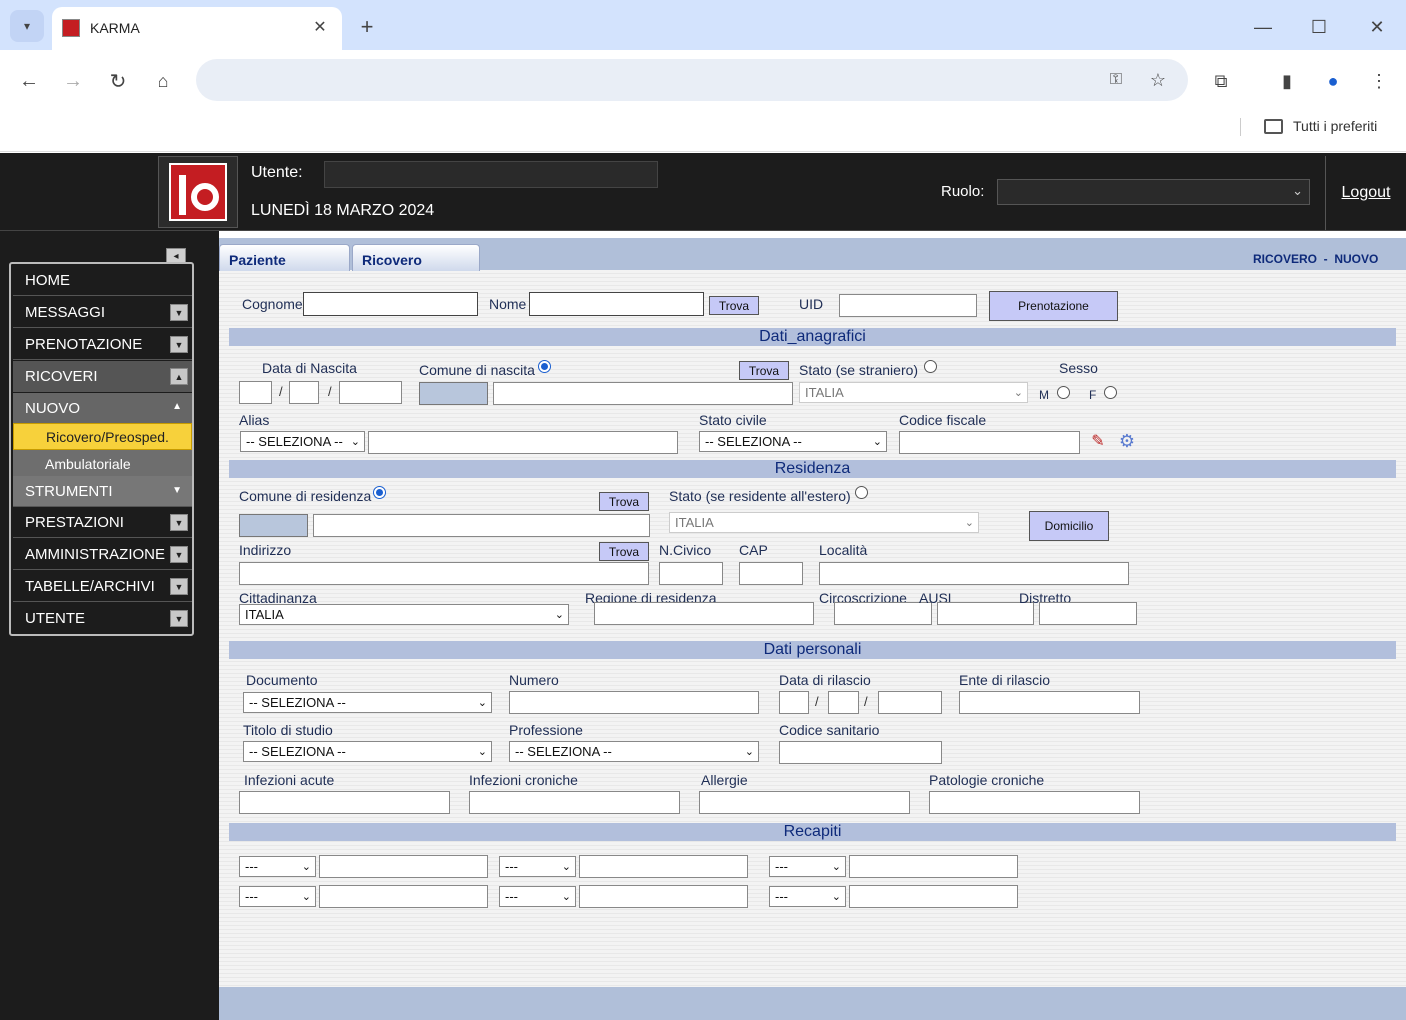 This screenshot has height=1020, width=1406. What do you see at coordinates (691, 573) in the screenshot?
I see `civico-input` at bounding box center [691, 573].